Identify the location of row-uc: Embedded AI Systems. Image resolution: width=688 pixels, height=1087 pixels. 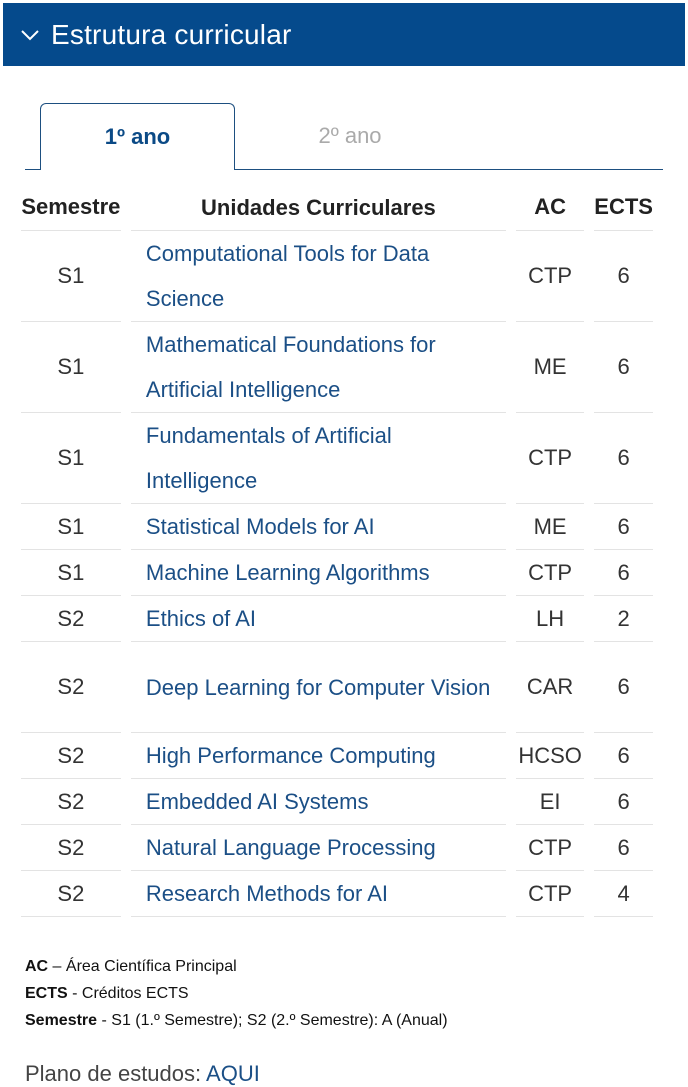
(318, 802).